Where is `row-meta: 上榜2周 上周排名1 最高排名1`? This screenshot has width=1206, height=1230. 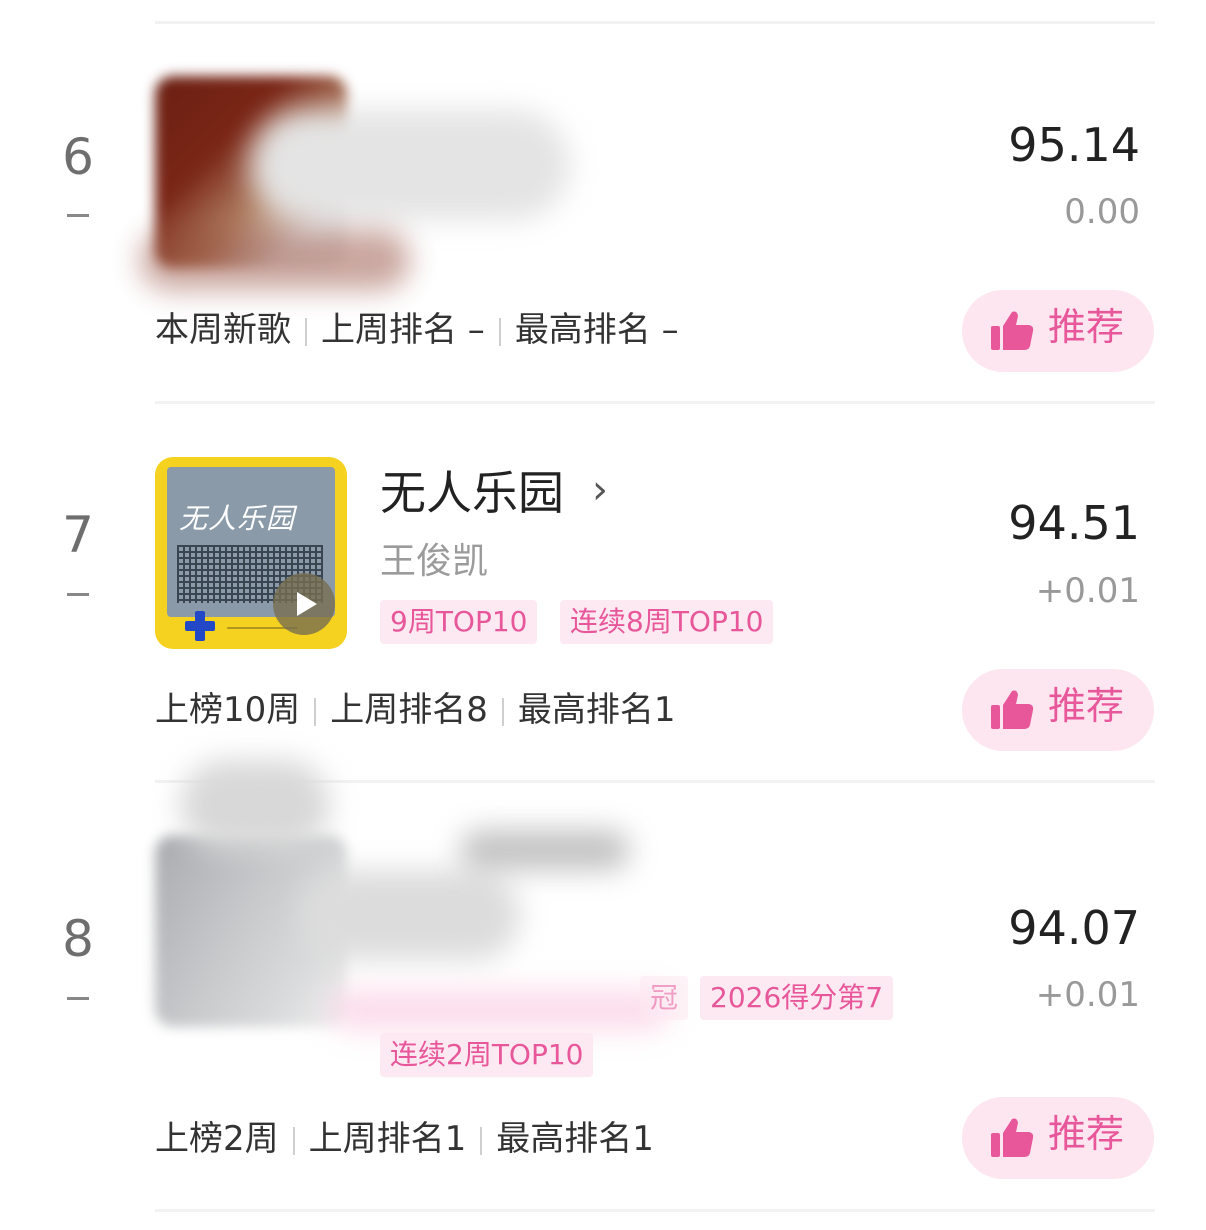
row-meta: 上榜2周 上周排名1 最高排名1 is located at coordinates (404, 1139).